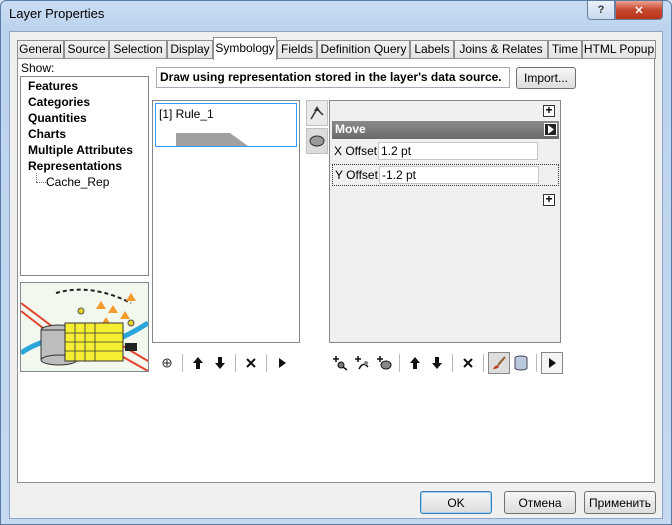  I want to click on database-icon, so click(521, 363).